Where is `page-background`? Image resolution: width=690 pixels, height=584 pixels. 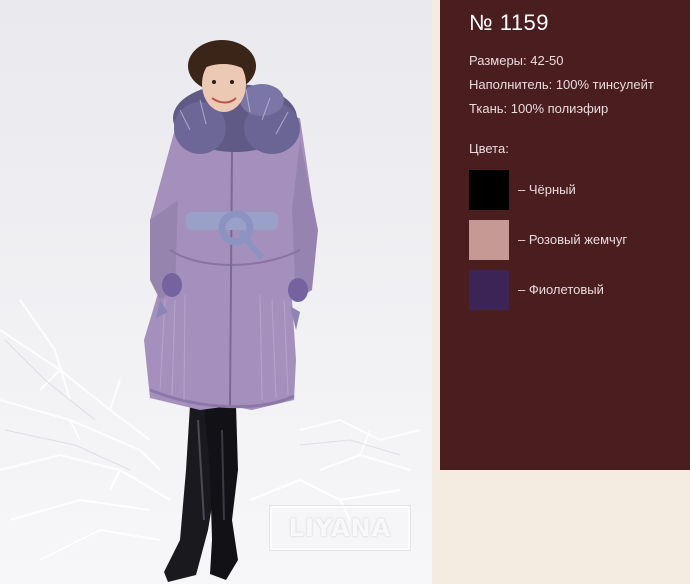
page-background is located at coordinates (565, 527).